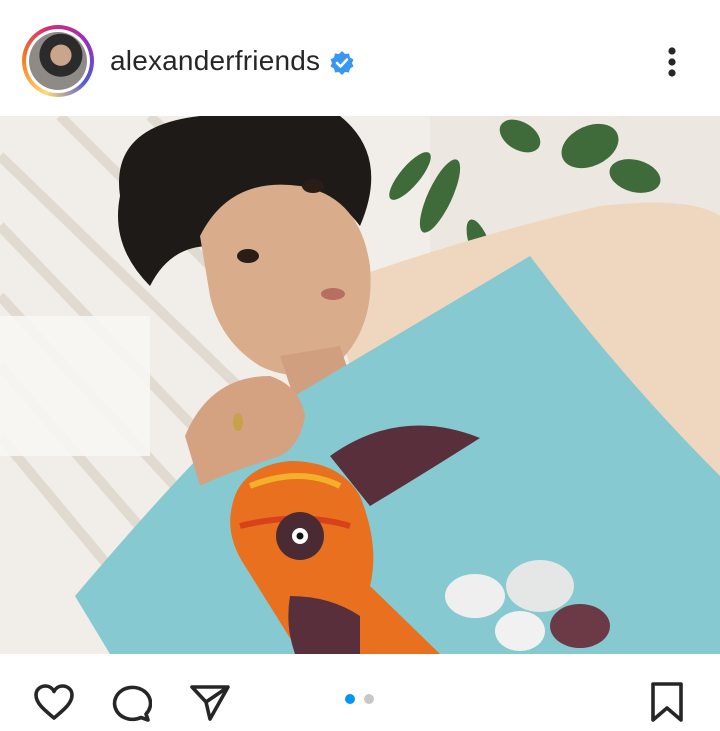 The width and height of the screenshot is (720, 731). Describe the element at coordinates (342, 63) in the screenshot. I see `verified-badge-icon` at that location.